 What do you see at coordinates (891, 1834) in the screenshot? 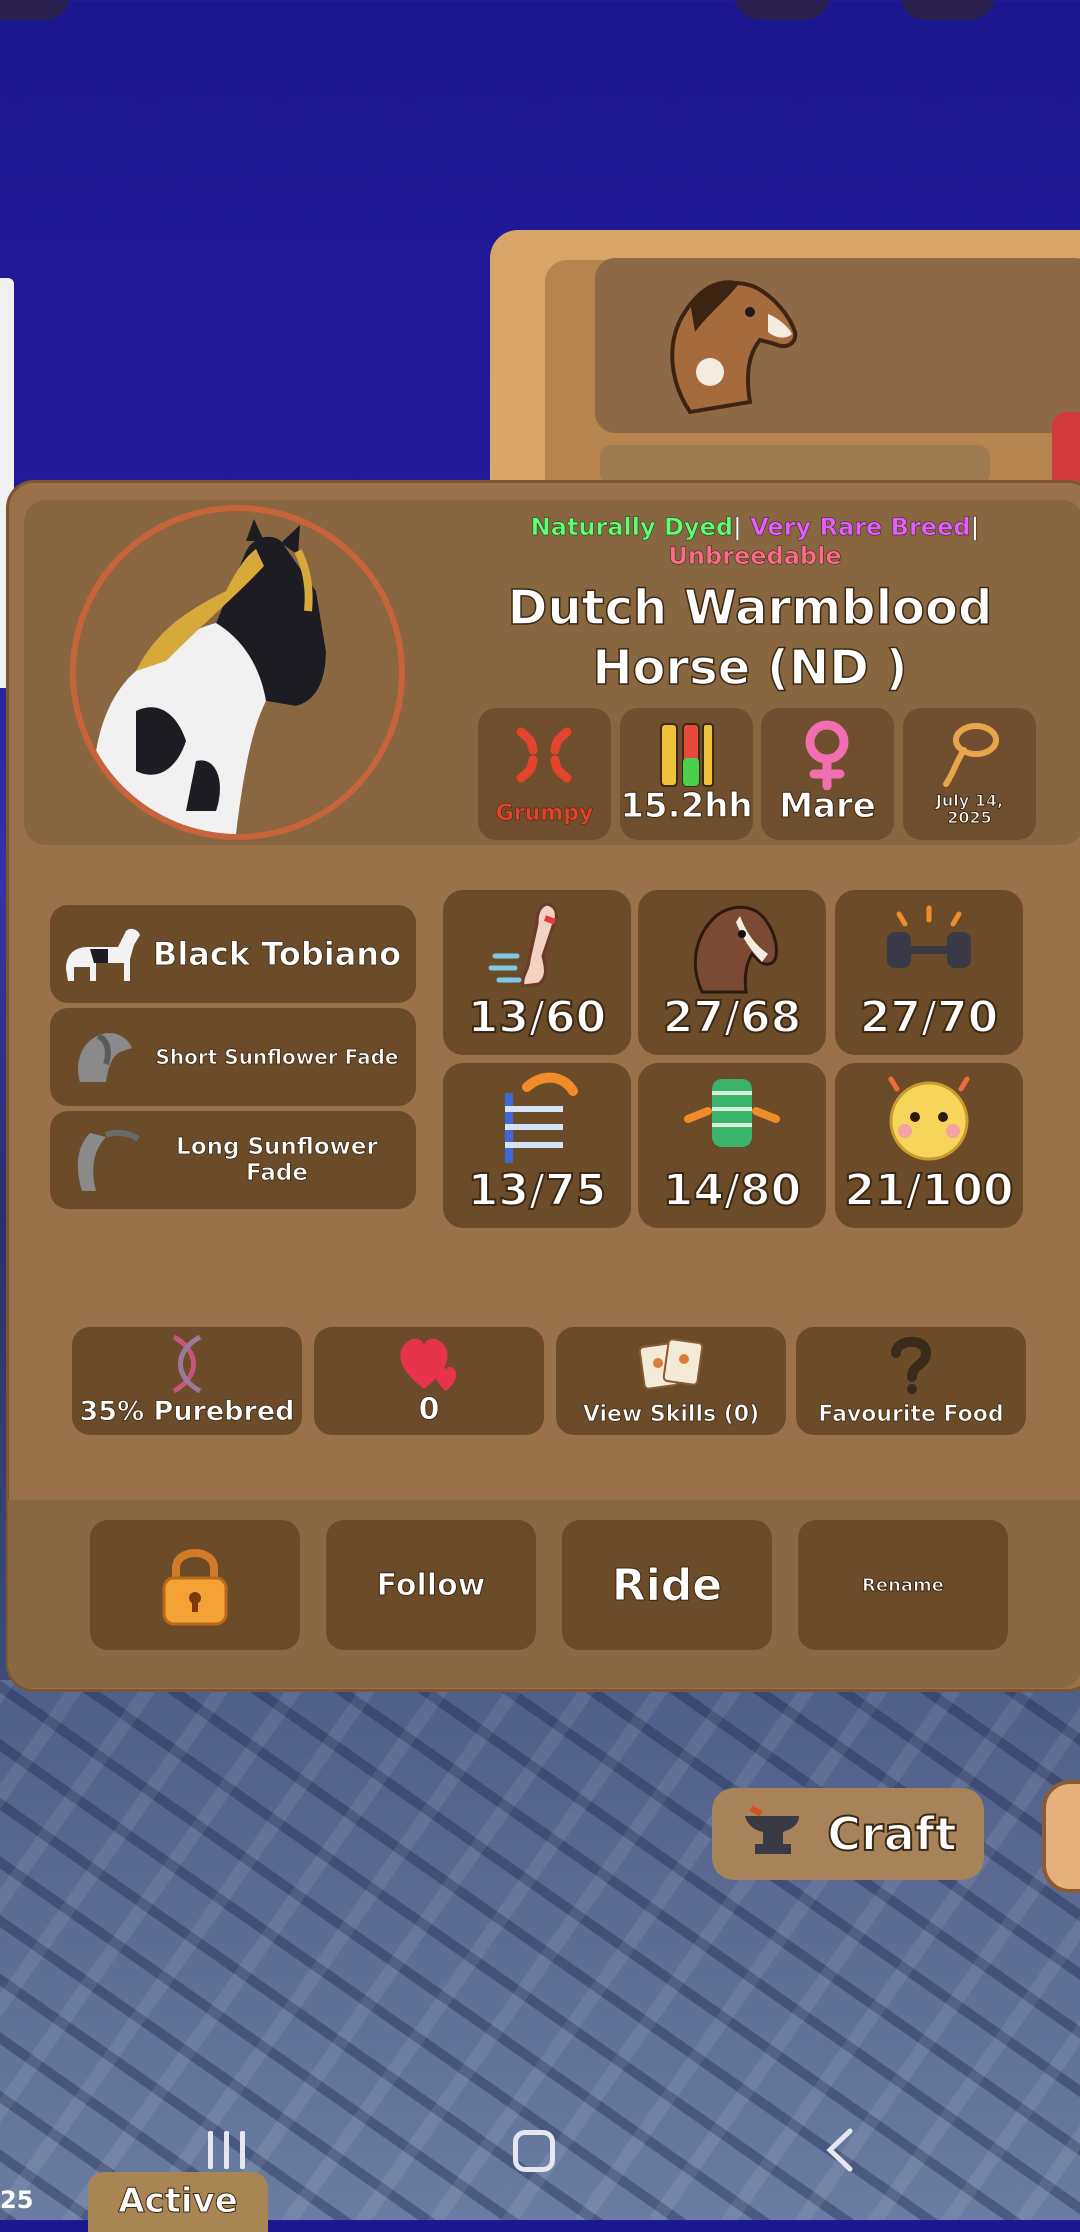
I see `craft-label: Craft` at bounding box center [891, 1834].